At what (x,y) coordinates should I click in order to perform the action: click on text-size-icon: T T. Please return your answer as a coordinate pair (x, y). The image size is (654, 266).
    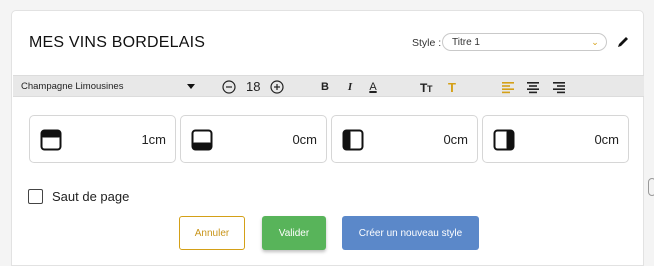
    Looking at the image, I should click on (428, 87).